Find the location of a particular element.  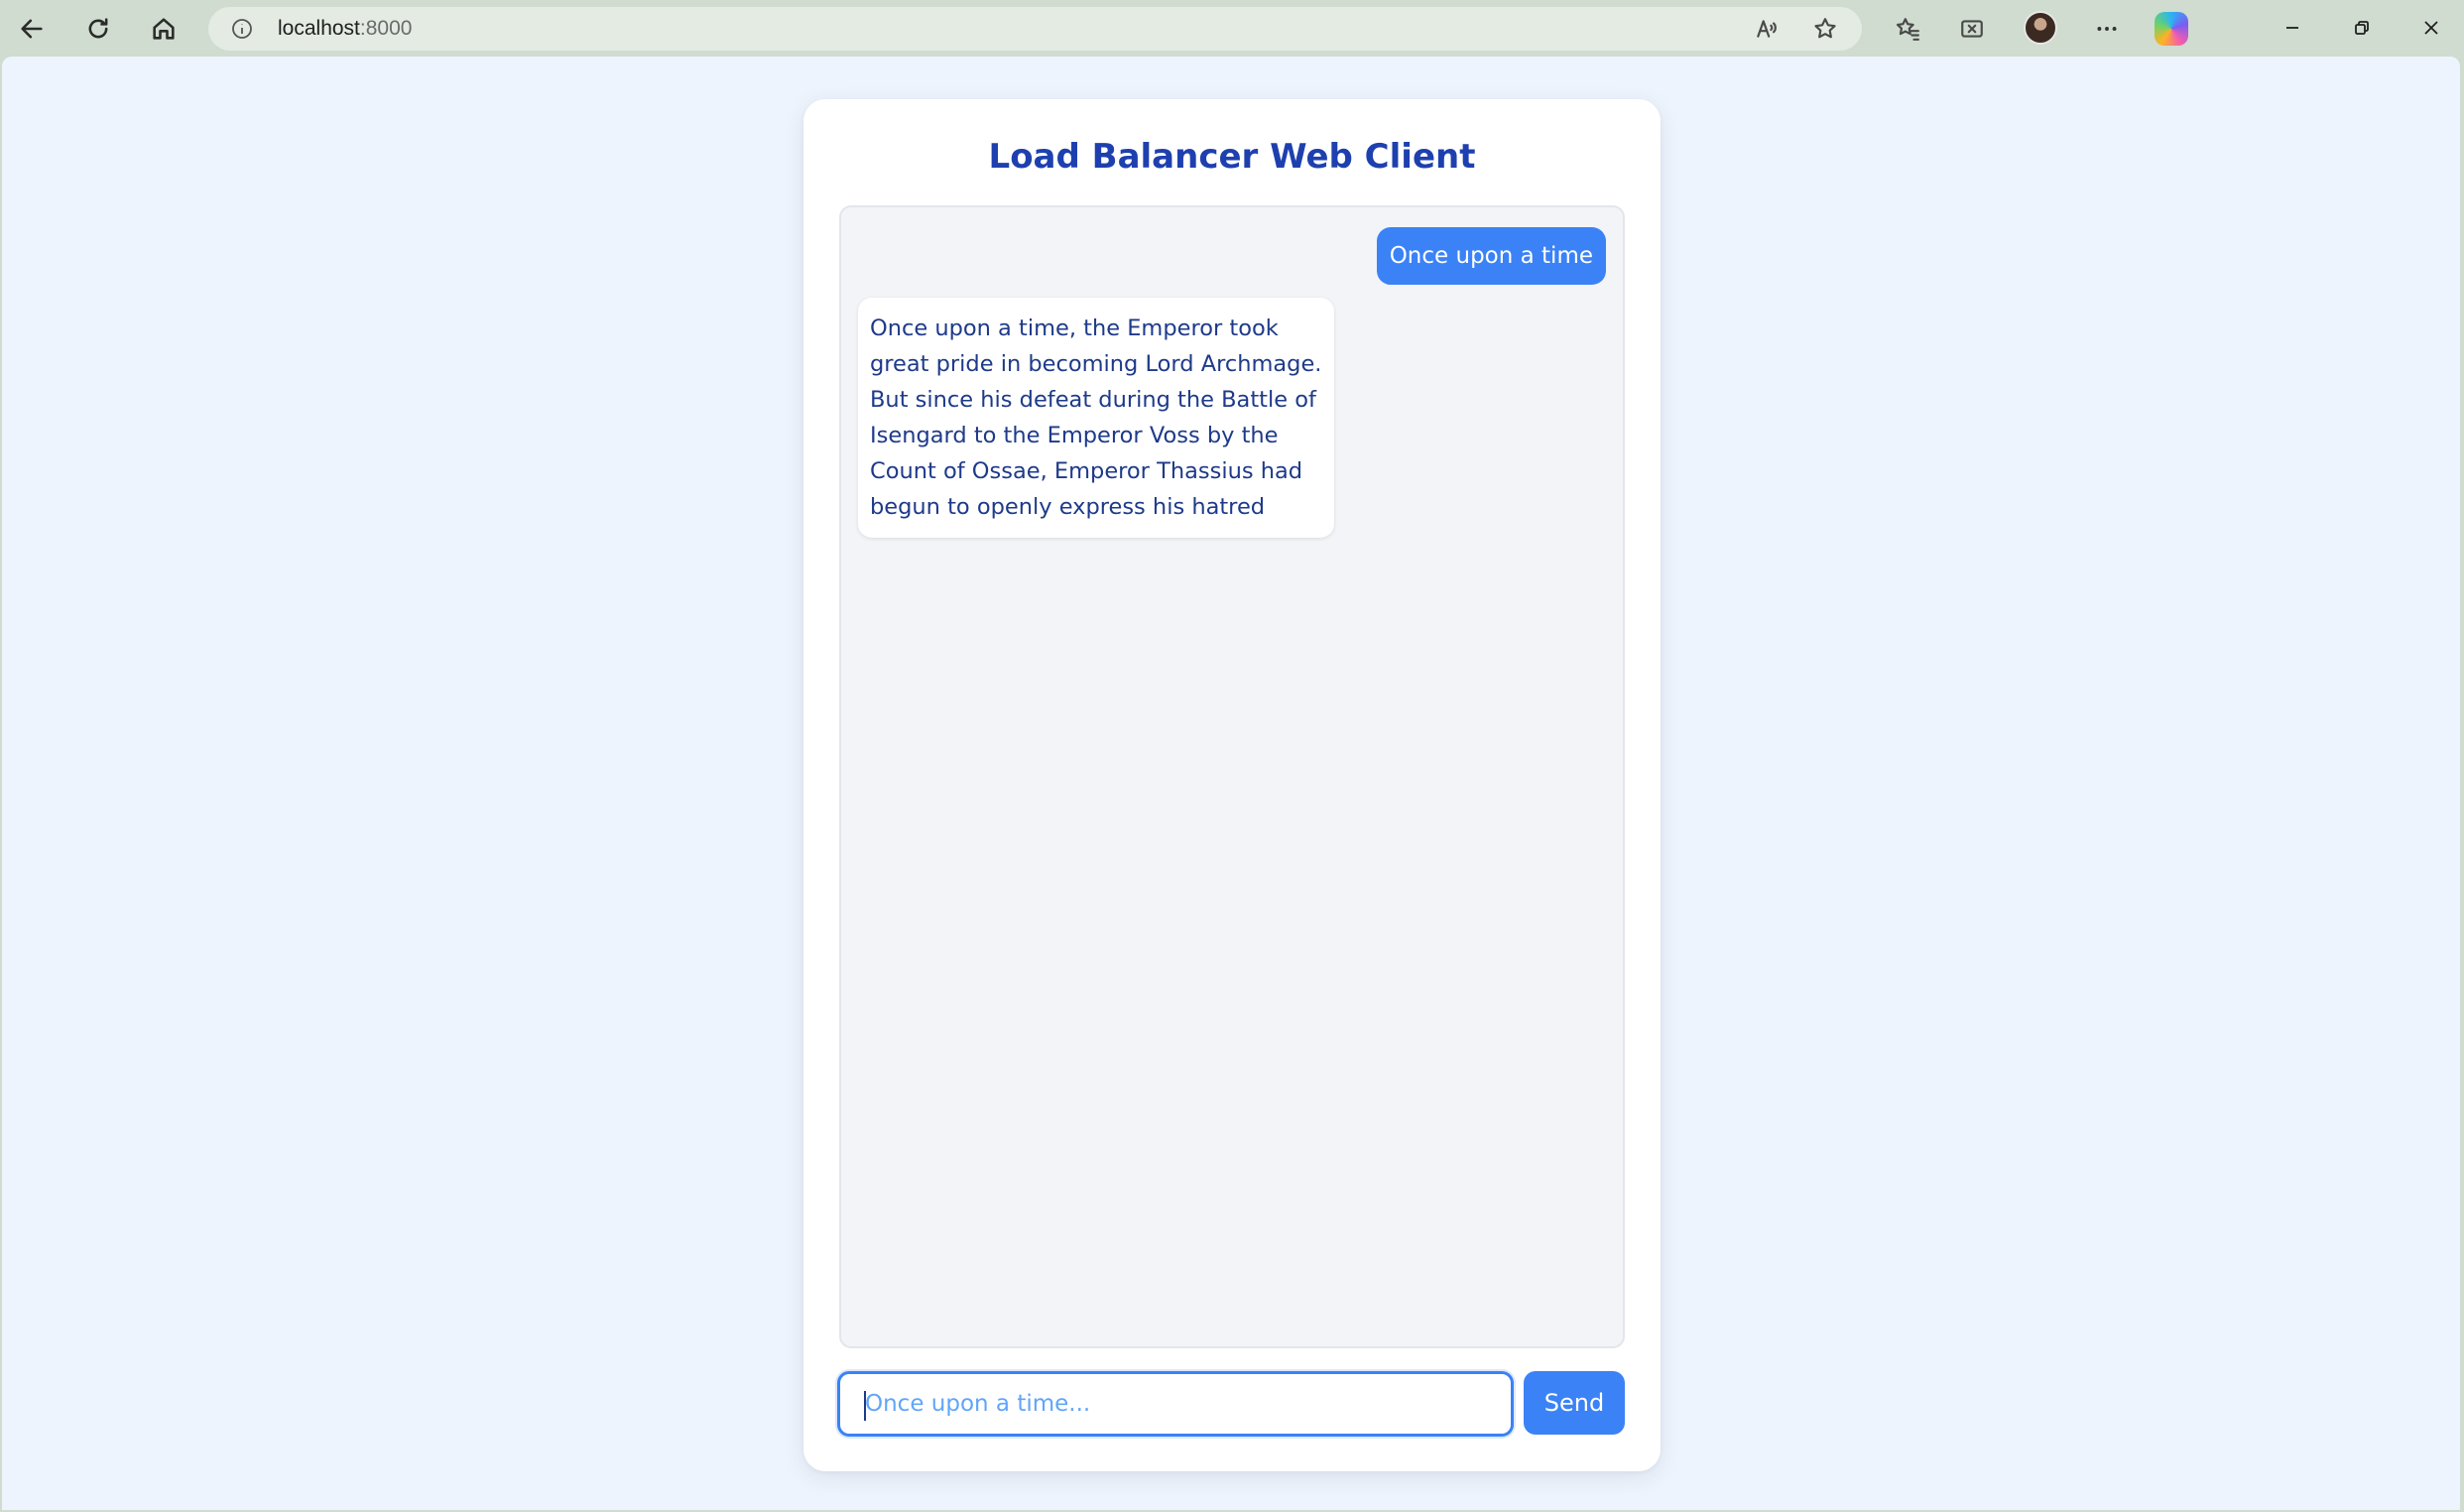

restore-button is located at coordinates (2362, 28).